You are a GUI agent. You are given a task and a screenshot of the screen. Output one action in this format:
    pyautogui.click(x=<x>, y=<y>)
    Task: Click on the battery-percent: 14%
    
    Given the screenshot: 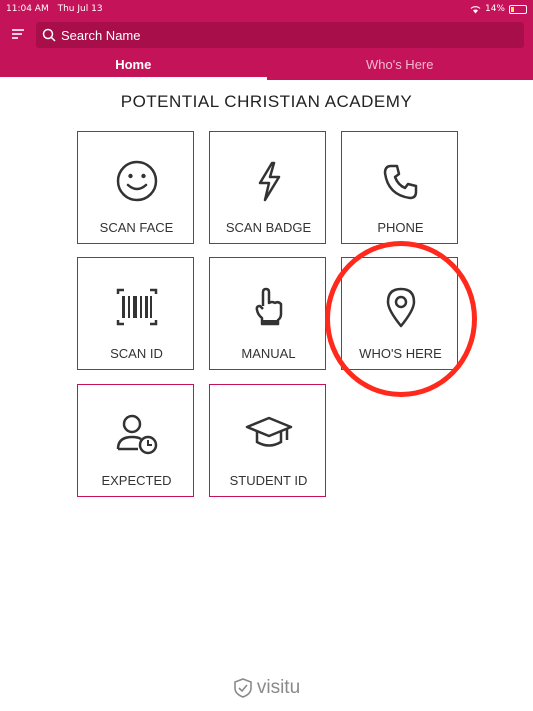 What is the action you would take?
    pyautogui.click(x=494, y=9)
    